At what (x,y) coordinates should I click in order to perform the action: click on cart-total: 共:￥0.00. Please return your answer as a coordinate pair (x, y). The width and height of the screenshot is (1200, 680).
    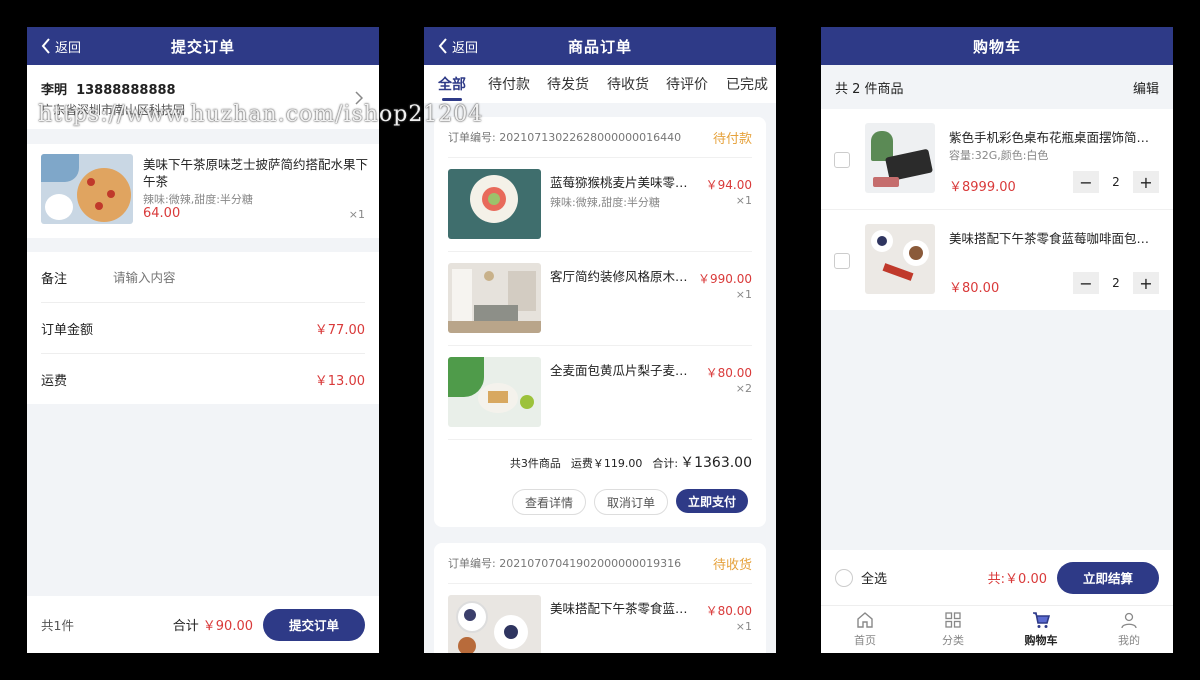
    Looking at the image, I should click on (1017, 579).